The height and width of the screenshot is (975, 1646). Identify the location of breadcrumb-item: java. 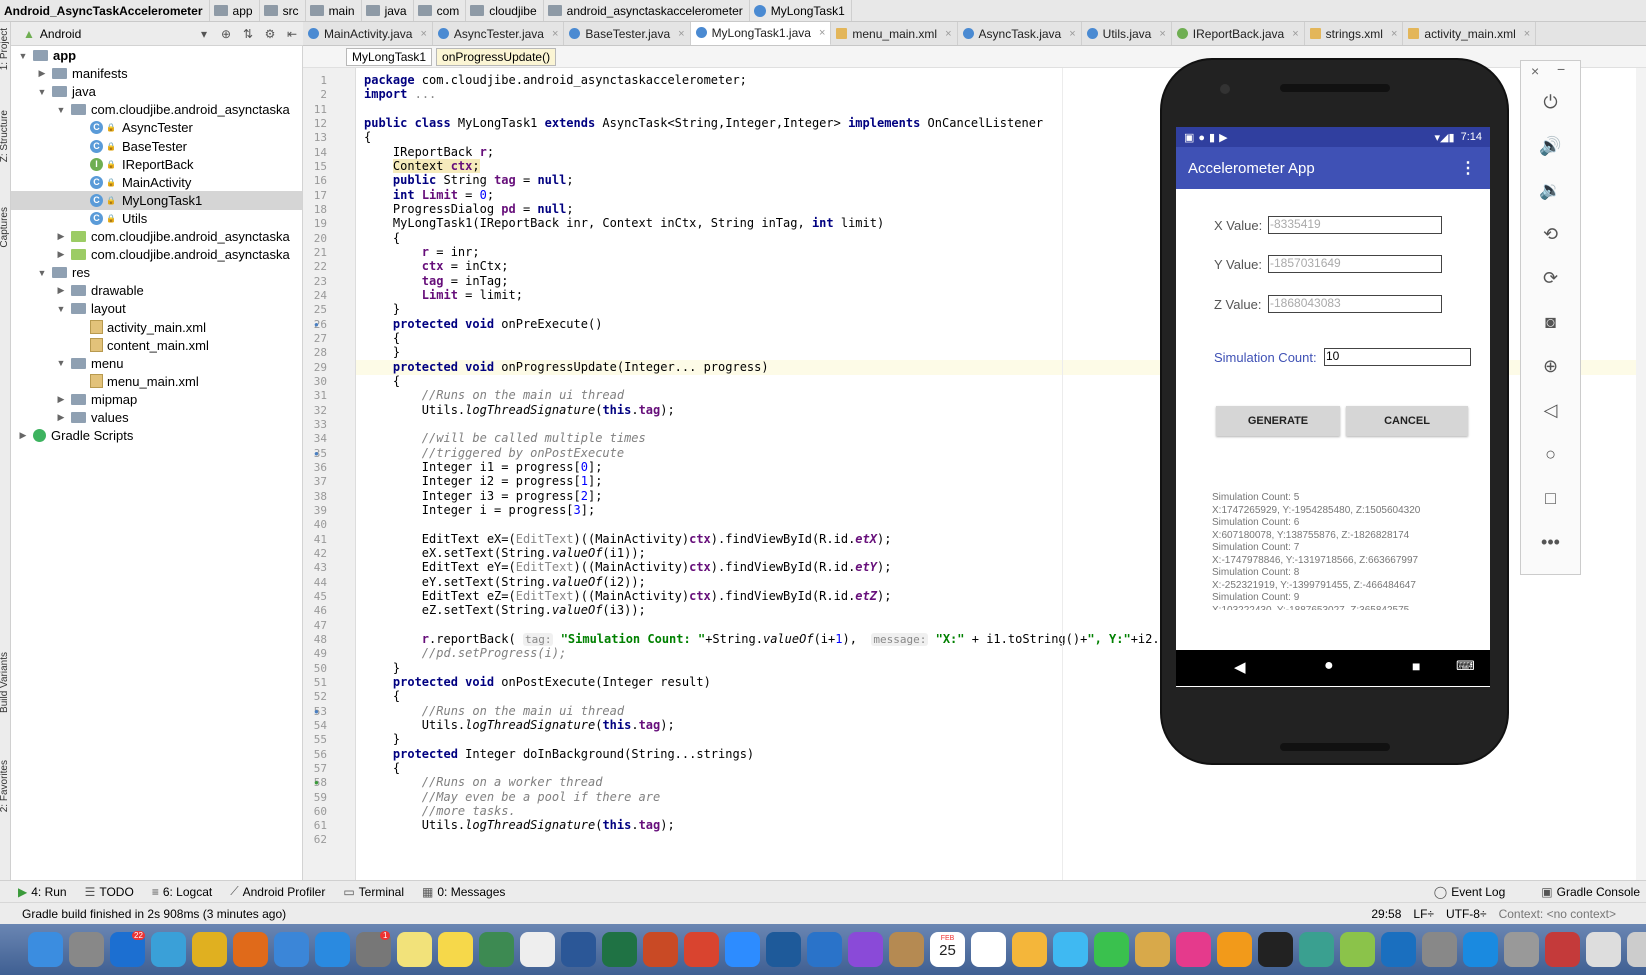
(388, 10).